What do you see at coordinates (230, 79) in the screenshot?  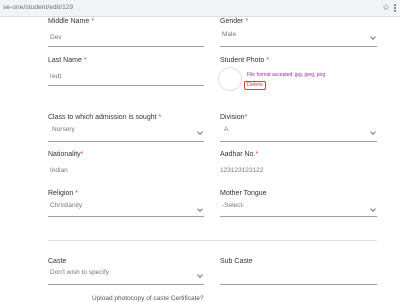 I see `student-photo-avatar` at bounding box center [230, 79].